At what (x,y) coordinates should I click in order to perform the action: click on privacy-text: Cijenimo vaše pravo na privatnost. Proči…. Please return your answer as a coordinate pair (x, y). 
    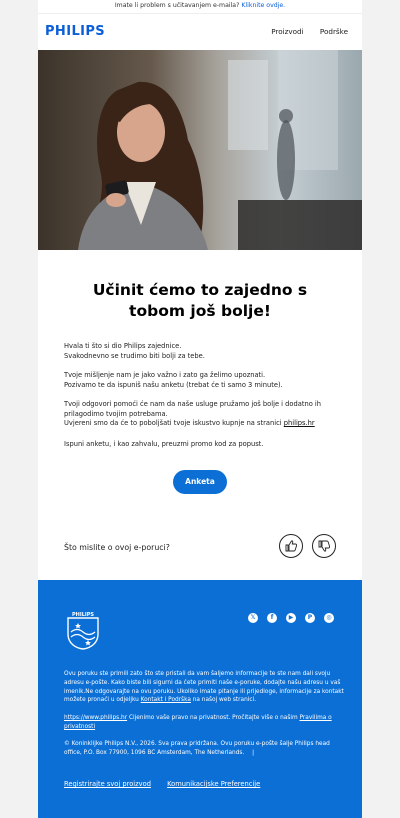
    Looking at the image, I should click on (213, 718).